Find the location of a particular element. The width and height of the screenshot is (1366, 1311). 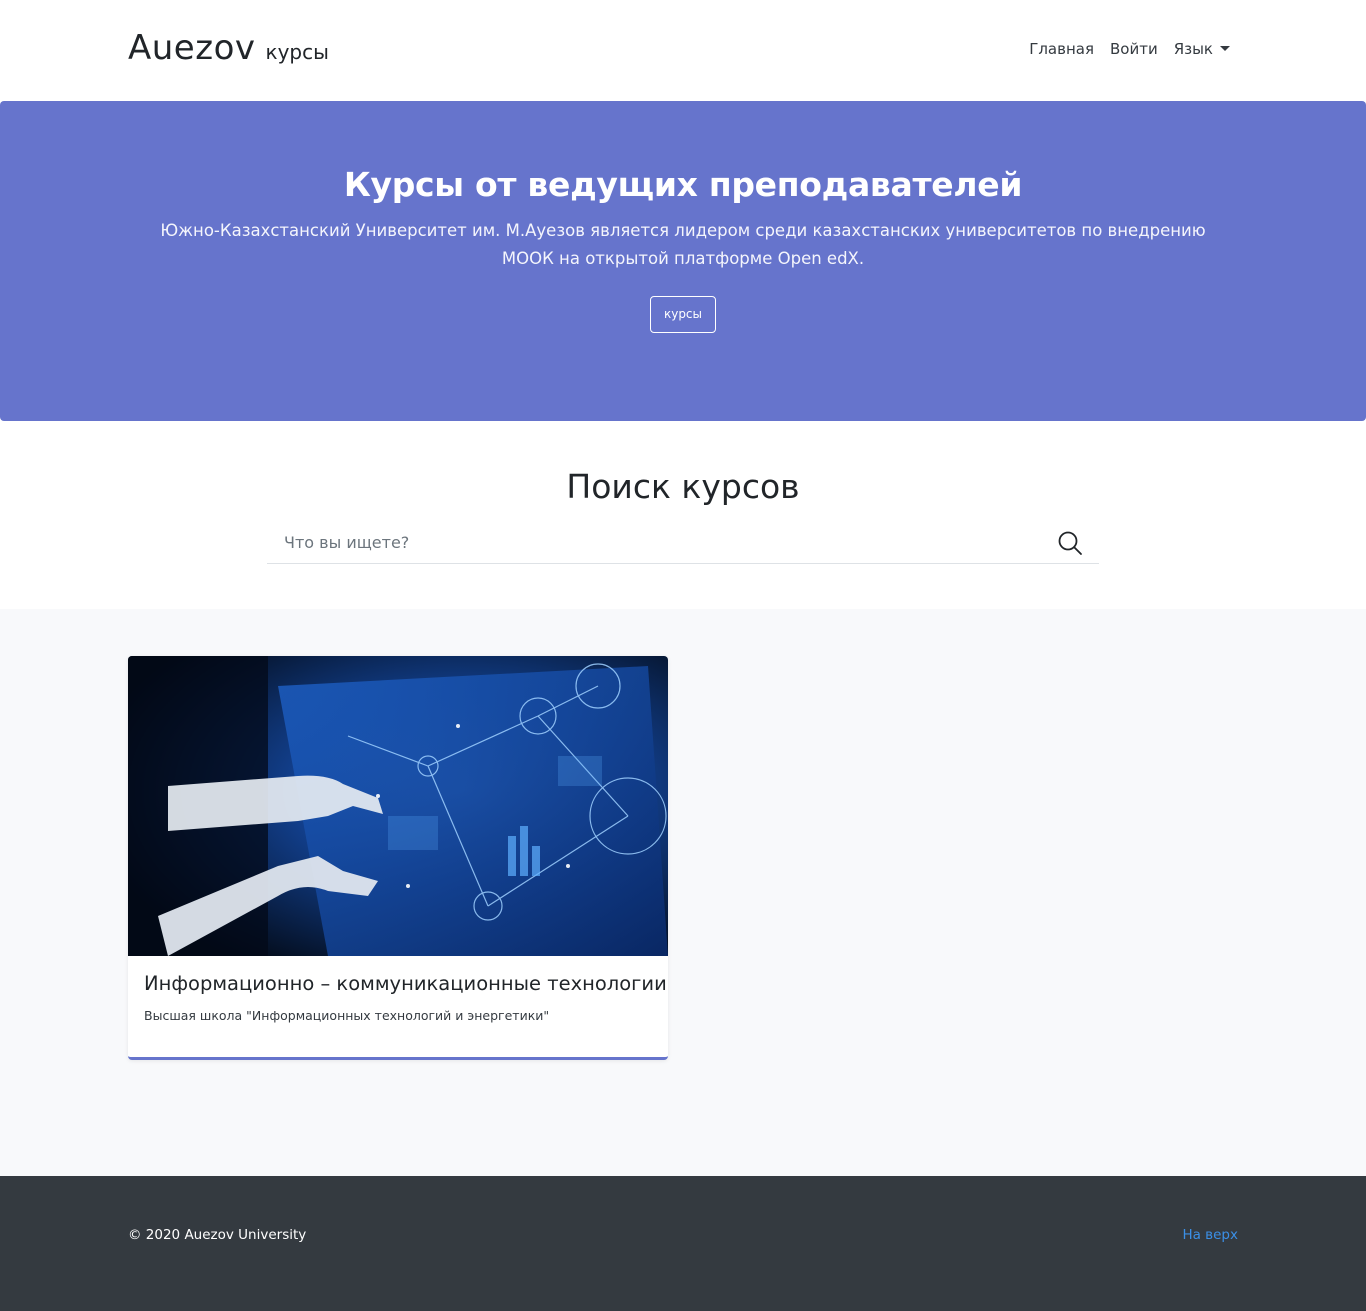

hero-title: Курсы от ведущих преподавателей is located at coordinates (683, 184).